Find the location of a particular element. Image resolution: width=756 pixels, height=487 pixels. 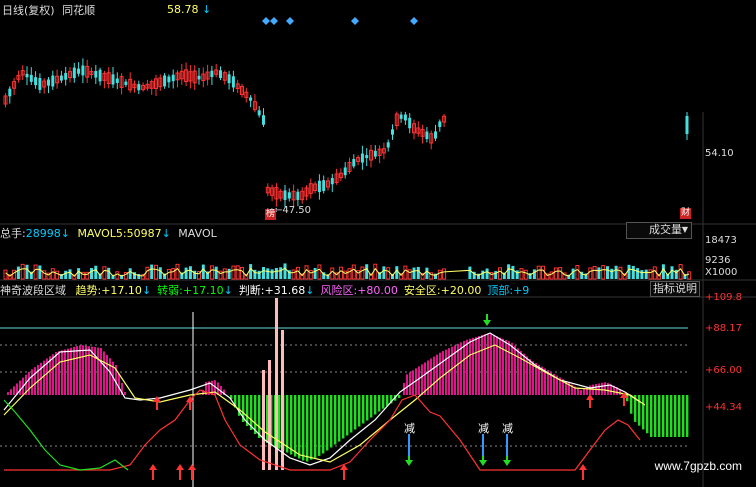

indicator-select-value: 成交量 is located at coordinates (665, 229).